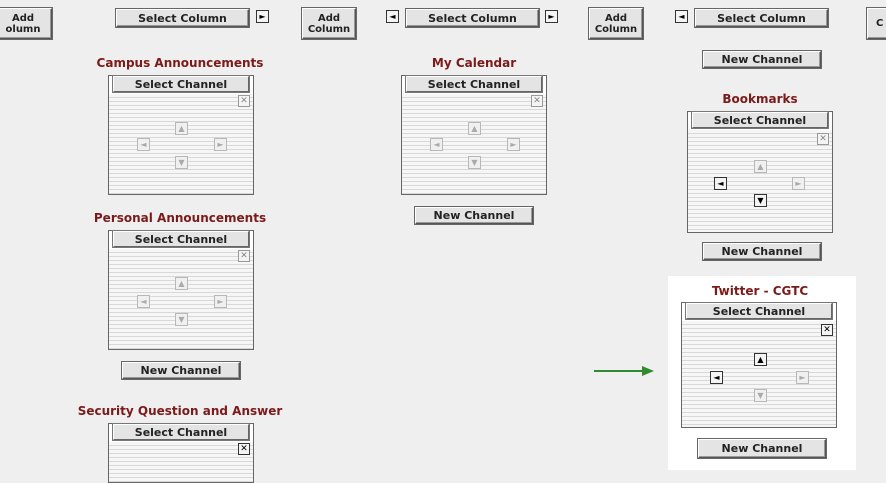 This screenshot has width=886, height=483. Describe the element at coordinates (474, 215) in the screenshot. I see `new-channel-button-col2: New Channel` at that location.